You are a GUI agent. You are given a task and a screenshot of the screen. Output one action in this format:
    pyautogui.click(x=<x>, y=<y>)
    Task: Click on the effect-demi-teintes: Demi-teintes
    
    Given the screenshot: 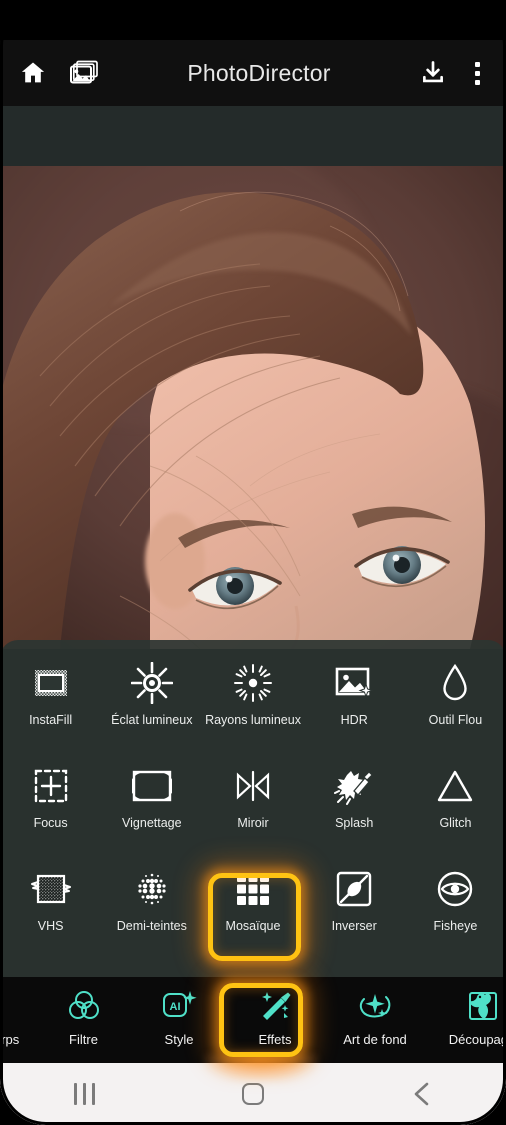 What is the action you would take?
    pyautogui.click(x=151, y=909)
    